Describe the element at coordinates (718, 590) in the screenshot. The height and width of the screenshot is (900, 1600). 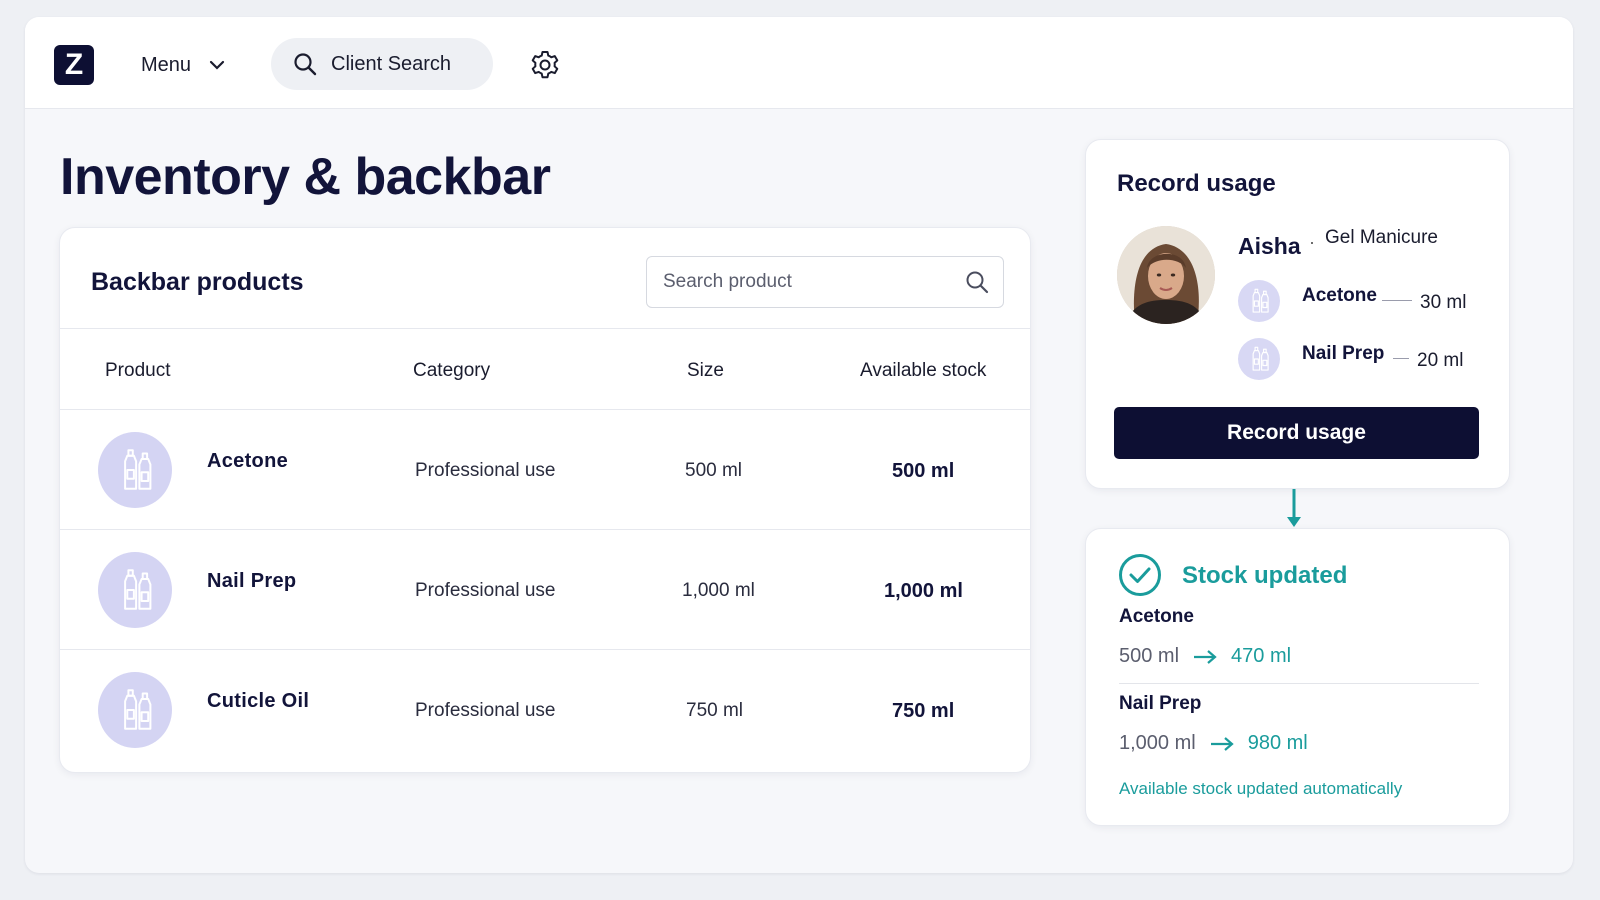
I see `product-size: 1,000 ml` at that location.